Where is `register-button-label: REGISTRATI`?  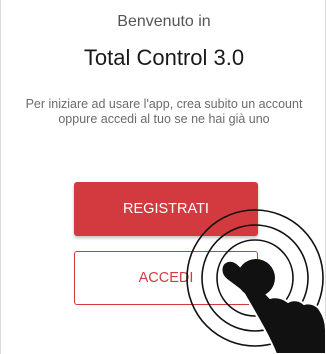
register-button-label: REGISTRATI is located at coordinates (166, 209).